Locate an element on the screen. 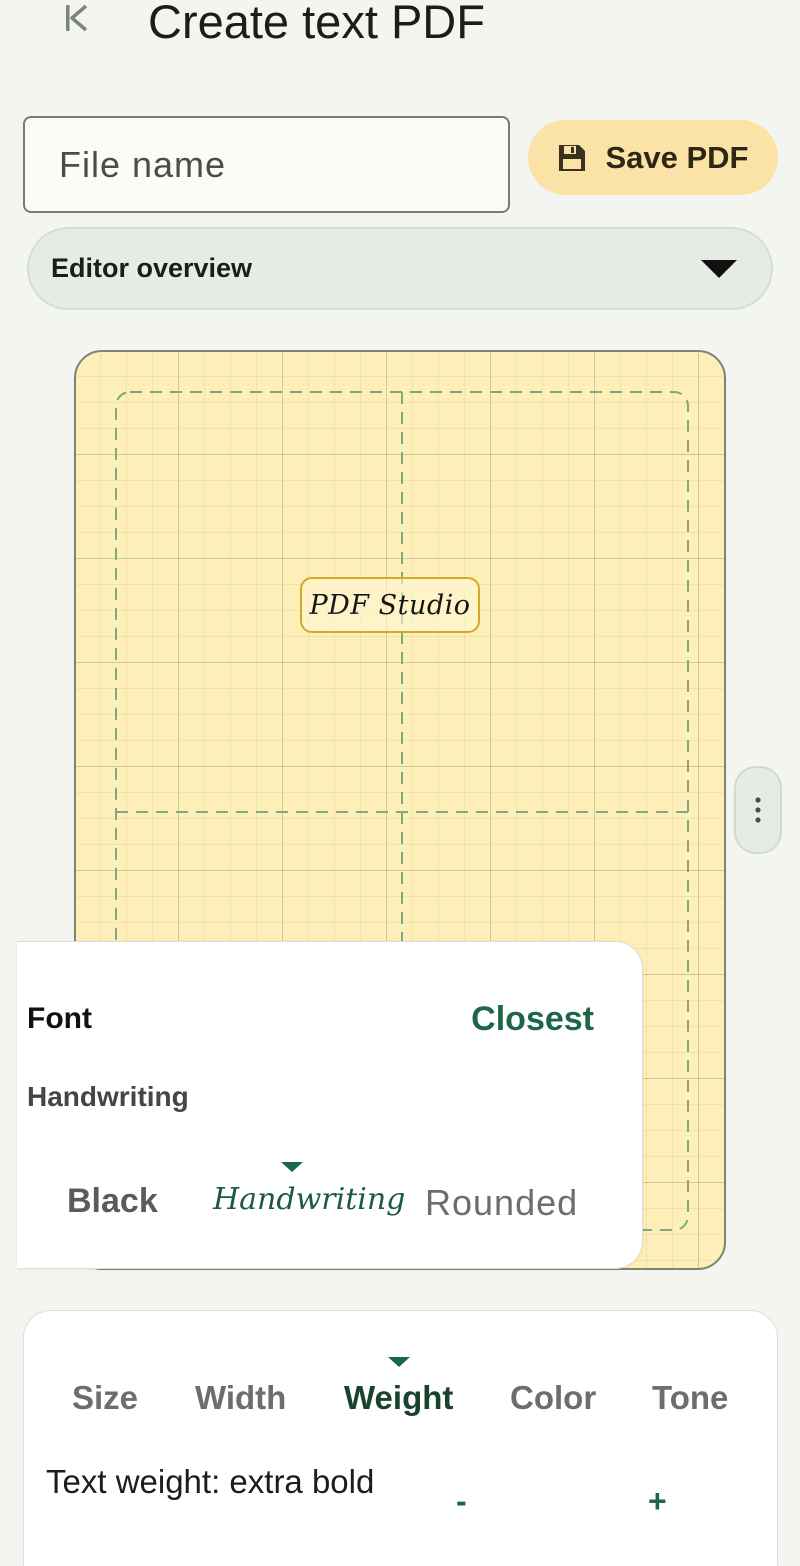 Image resolution: width=800 pixels, height=1566 pixels. save-pdf-button: Save PDF is located at coordinates (653, 157).